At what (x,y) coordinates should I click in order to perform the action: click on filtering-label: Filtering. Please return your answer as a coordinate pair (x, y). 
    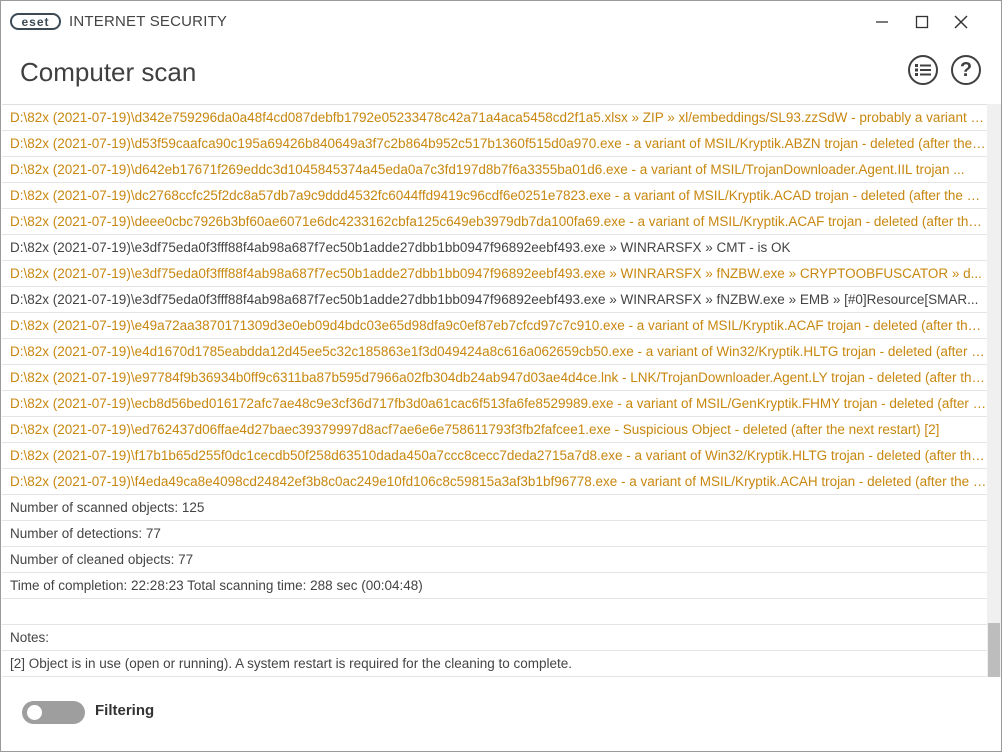
    Looking at the image, I should click on (125, 710).